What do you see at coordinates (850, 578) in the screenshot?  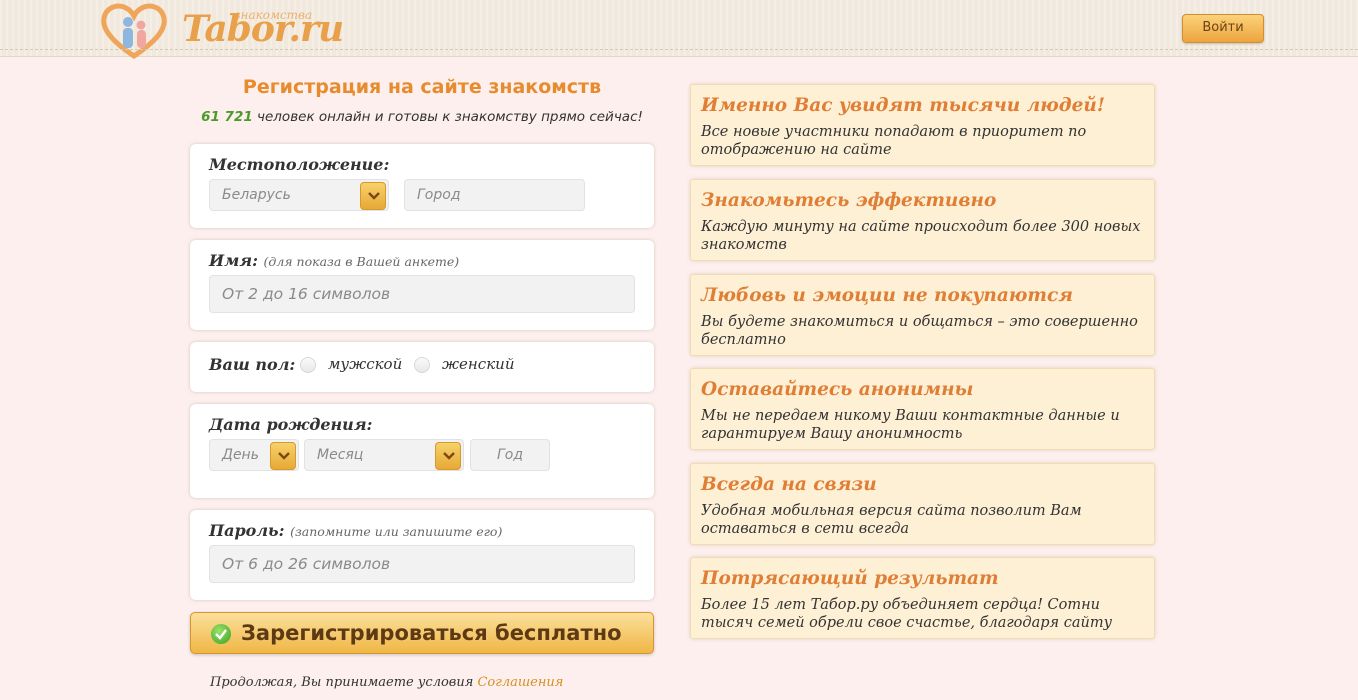 I see `feature-title: Потрясающий результат` at bounding box center [850, 578].